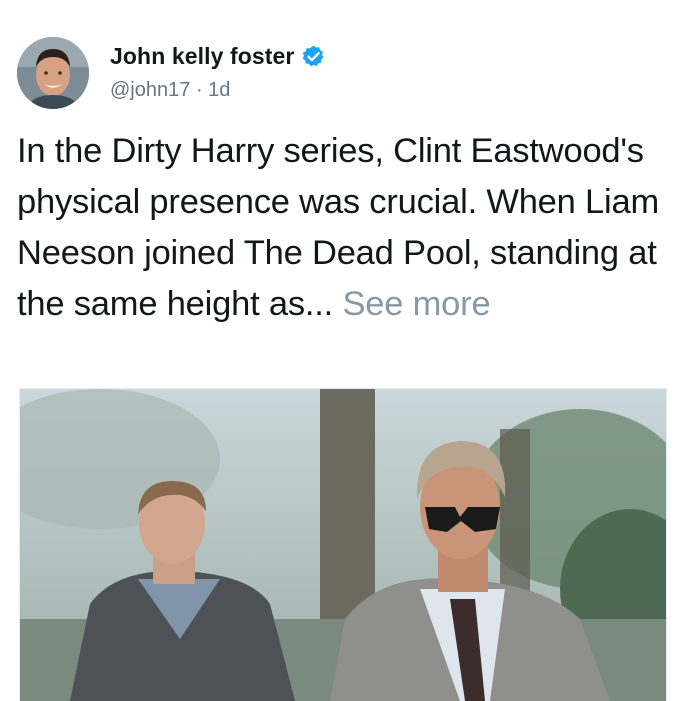 The height and width of the screenshot is (701, 700). What do you see at coordinates (150, 90) in the screenshot?
I see `author-handle: @john17` at bounding box center [150, 90].